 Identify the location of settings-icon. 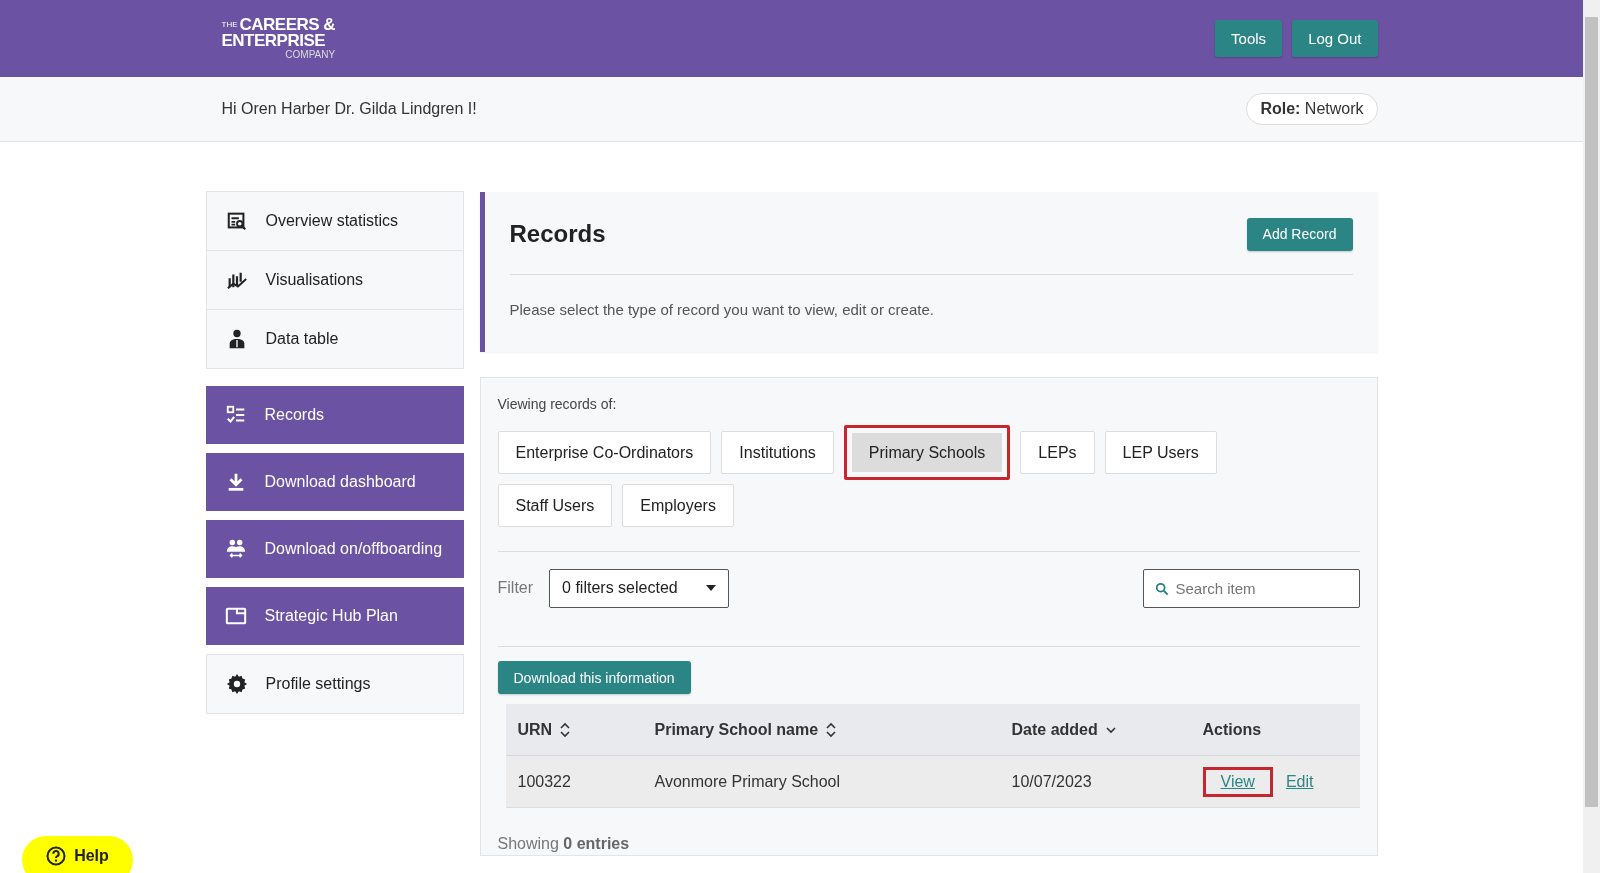
(236, 684).